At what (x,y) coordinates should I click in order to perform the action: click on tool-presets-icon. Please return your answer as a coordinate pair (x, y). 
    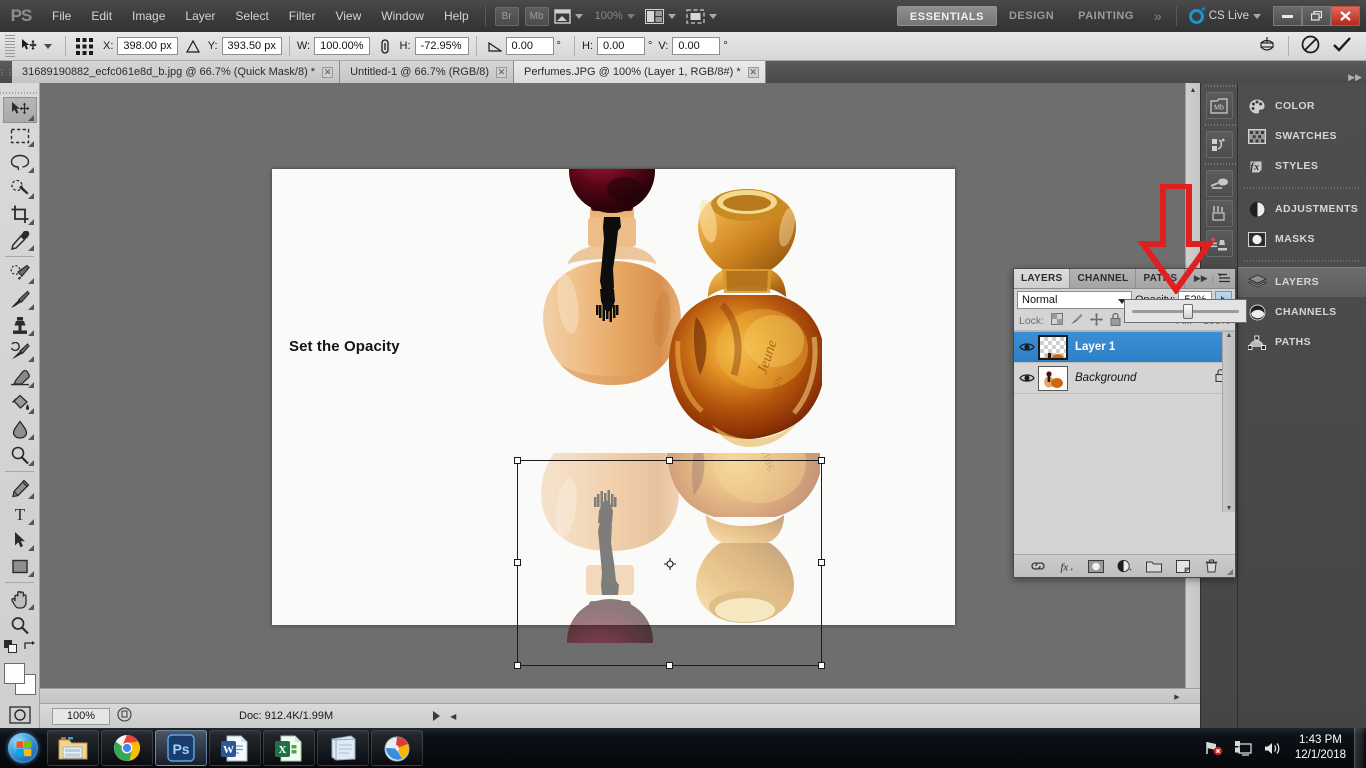
    Looking at the image, I should click on (1219, 213).